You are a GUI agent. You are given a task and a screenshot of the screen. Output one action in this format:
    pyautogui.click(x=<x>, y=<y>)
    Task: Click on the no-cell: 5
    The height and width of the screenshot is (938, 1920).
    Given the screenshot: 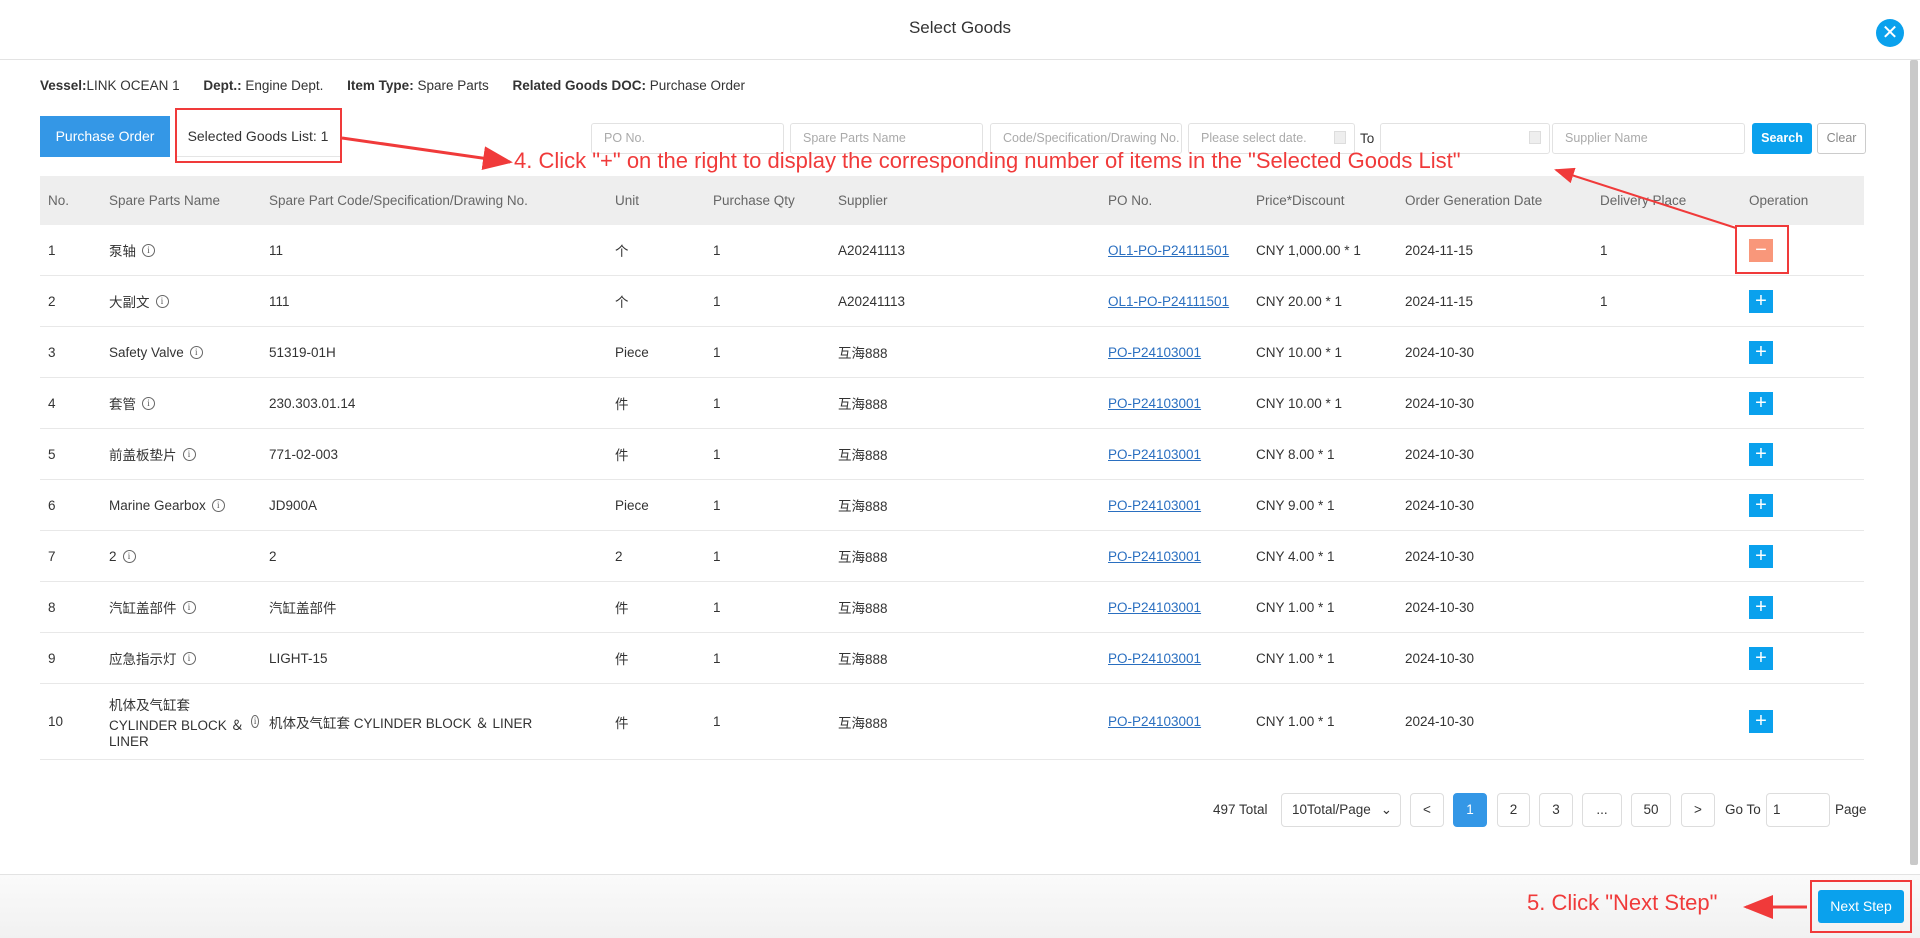 What is the action you would take?
    pyautogui.click(x=52, y=454)
    